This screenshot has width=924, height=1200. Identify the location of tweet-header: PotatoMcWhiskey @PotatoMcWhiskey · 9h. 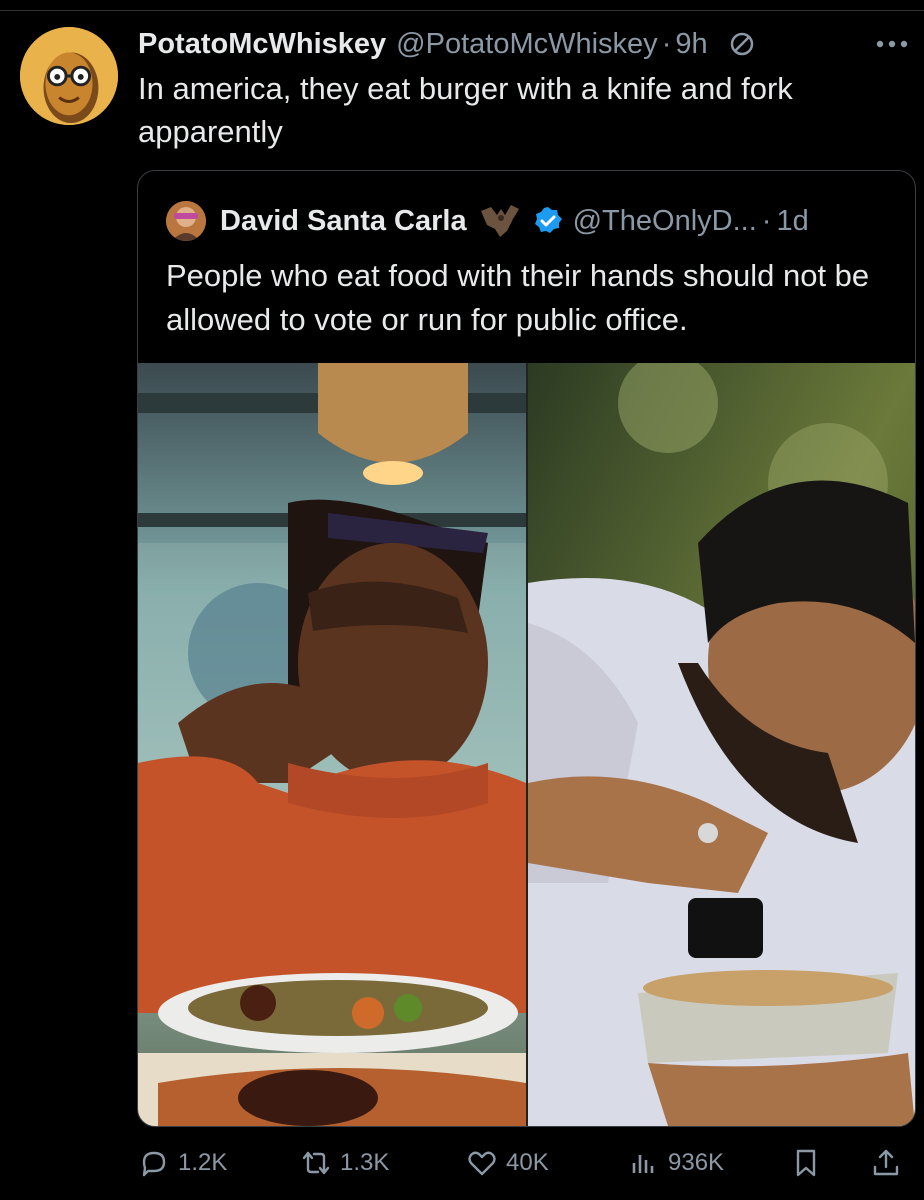
(447, 44).